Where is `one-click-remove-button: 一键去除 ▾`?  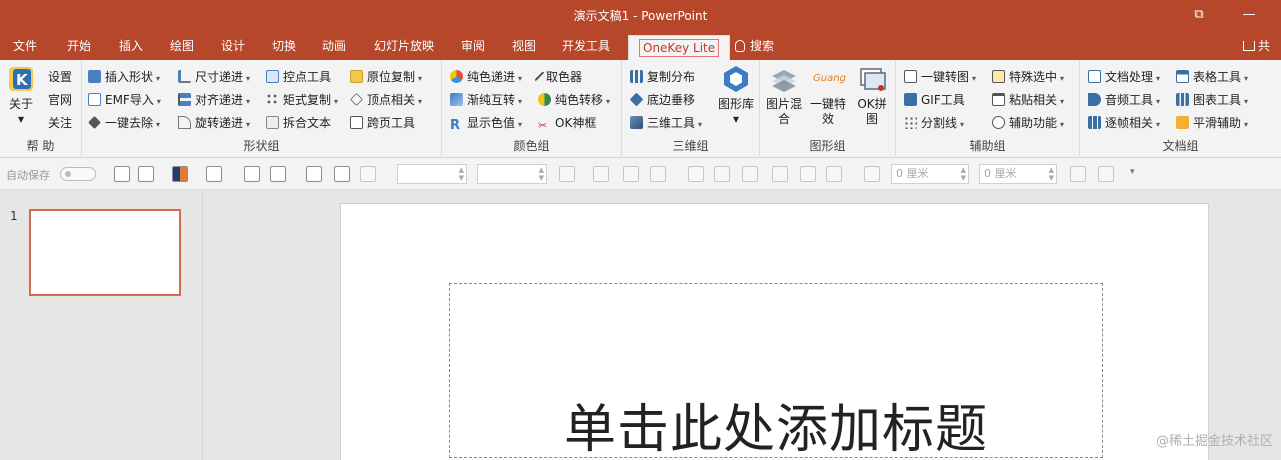 one-click-remove-button: 一键去除 ▾ is located at coordinates (124, 123).